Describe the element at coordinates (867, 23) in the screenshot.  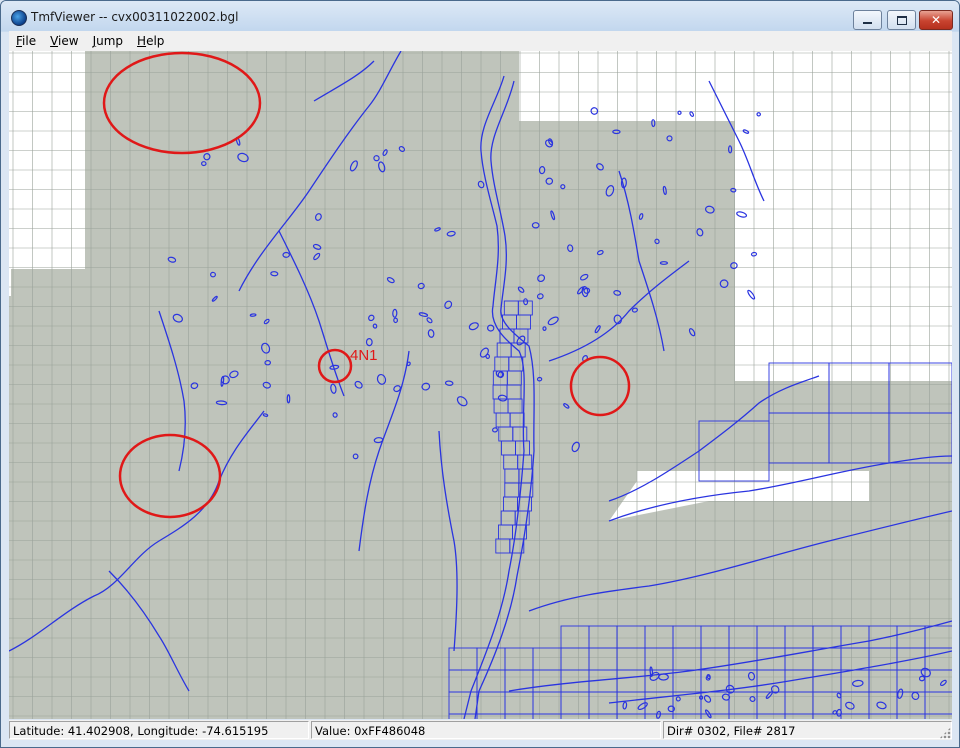
I see `minimize-icon` at that location.